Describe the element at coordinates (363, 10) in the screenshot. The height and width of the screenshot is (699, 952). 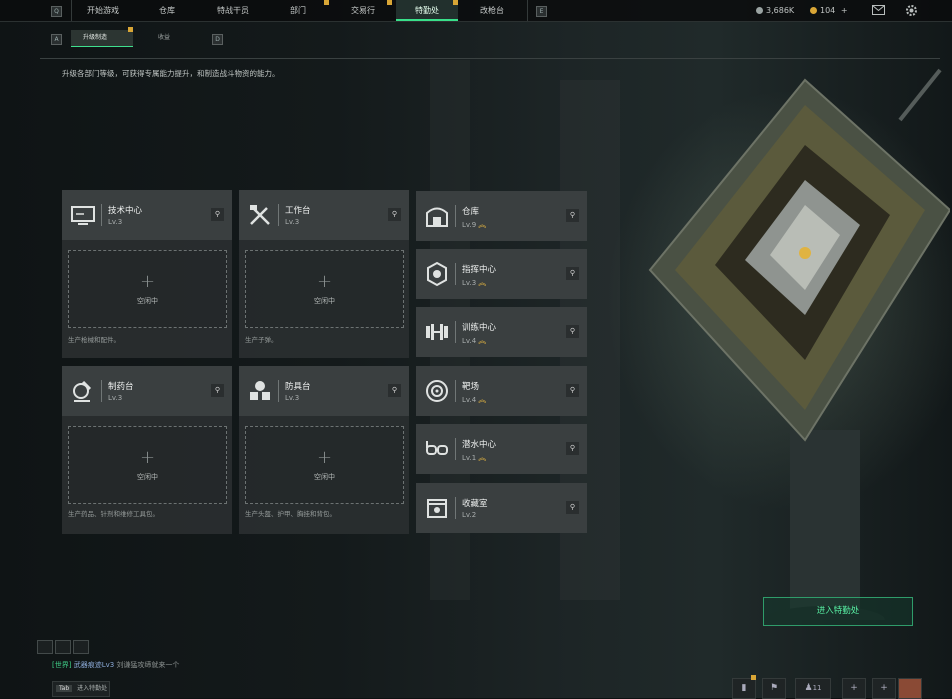
I see `tab-trading: 交易行` at that location.